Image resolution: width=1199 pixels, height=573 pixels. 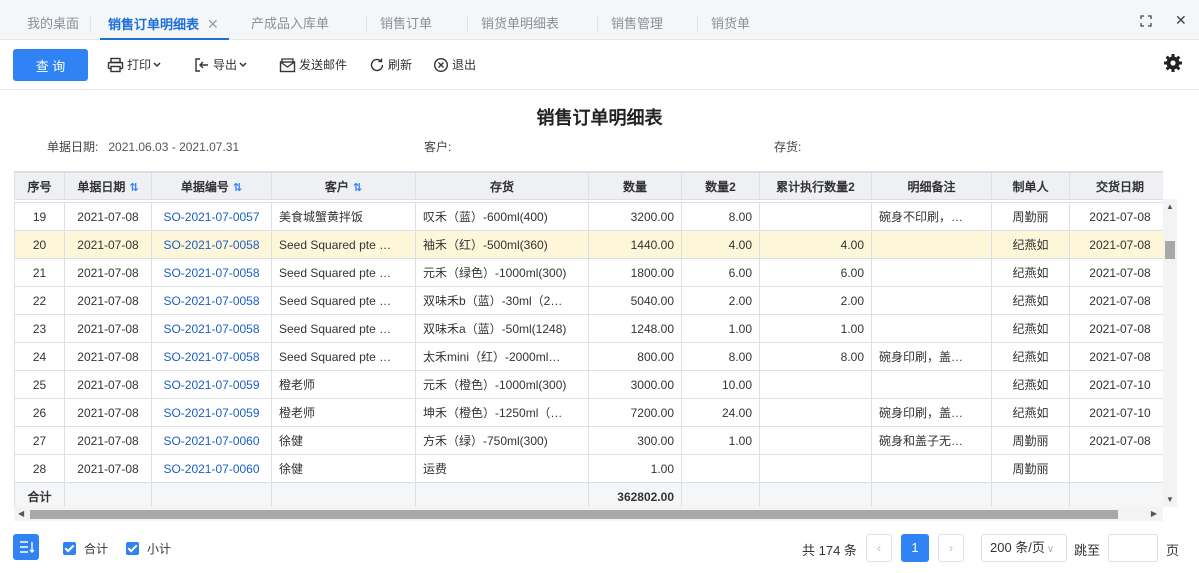 I want to click on prev-page-button: ‹, so click(x=879, y=548).